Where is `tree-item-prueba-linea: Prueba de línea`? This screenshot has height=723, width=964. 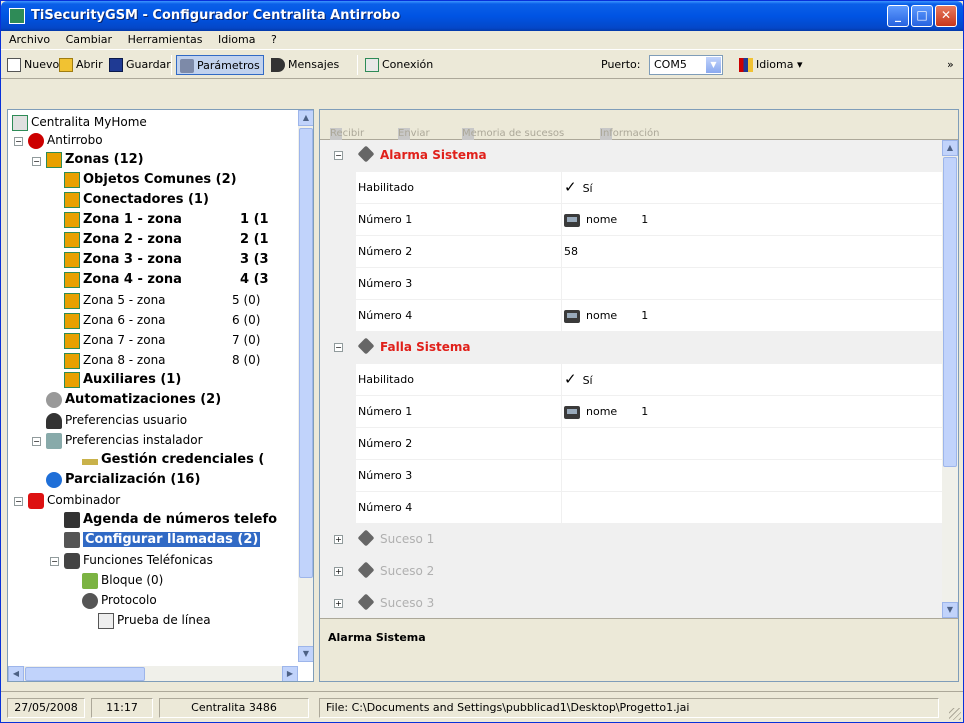
tree-item-prueba-linea: Prueba de línea is located at coordinates (154, 620).